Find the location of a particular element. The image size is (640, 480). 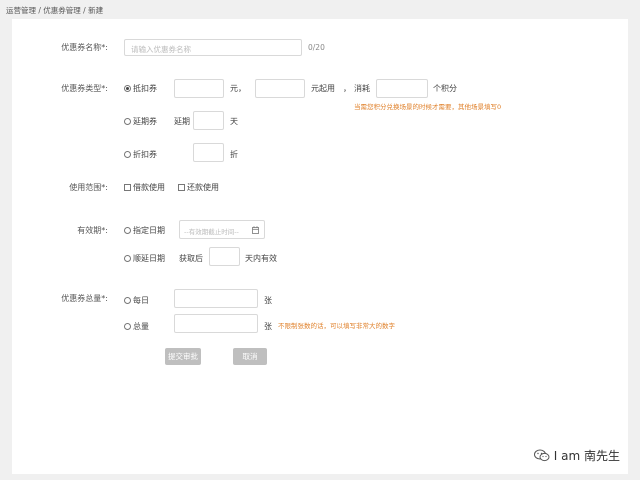

daily-unit: 张 is located at coordinates (268, 300).